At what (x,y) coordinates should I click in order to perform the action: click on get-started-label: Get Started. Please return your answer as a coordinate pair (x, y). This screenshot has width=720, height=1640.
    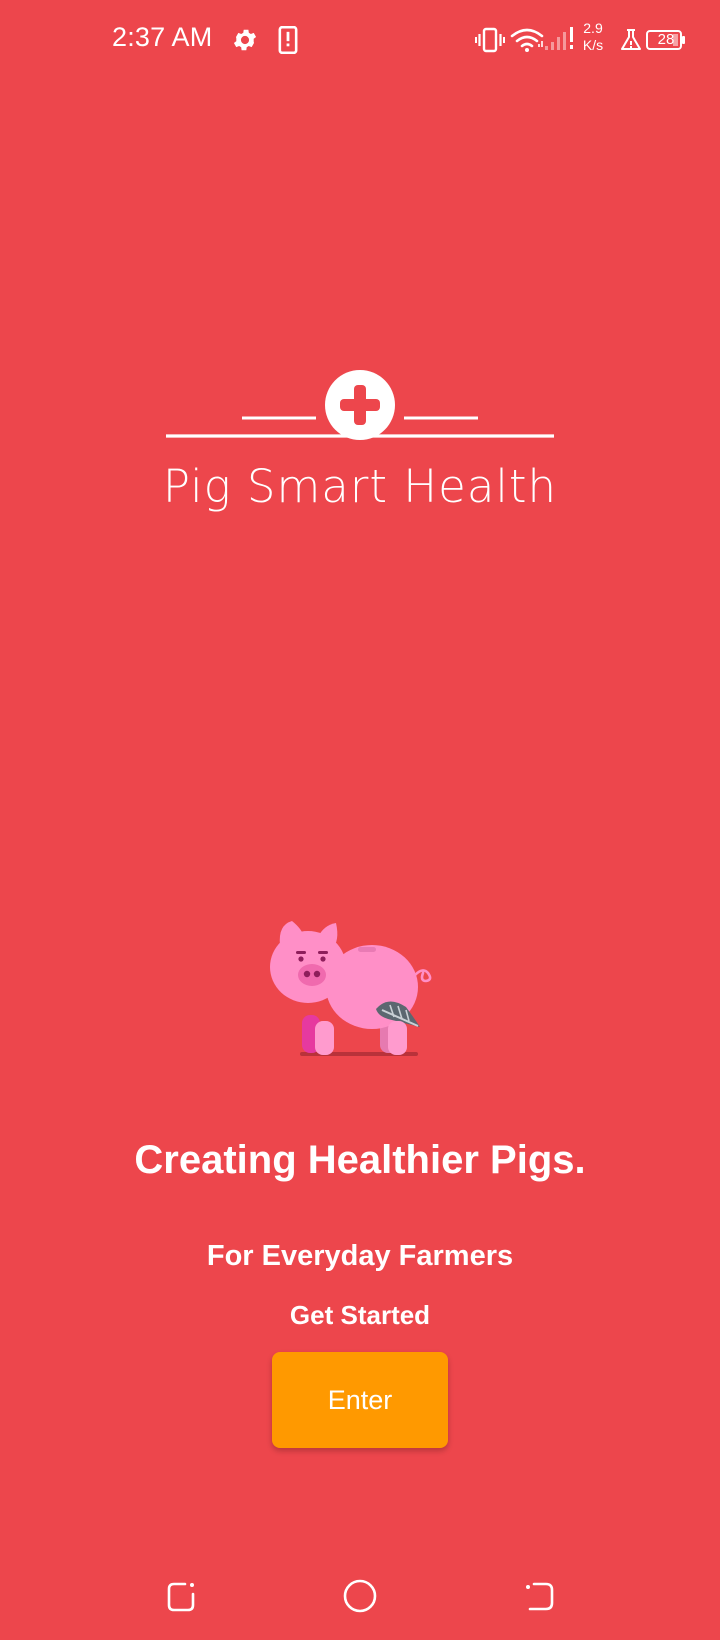
    Looking at the image, I should click on (360, 1315).